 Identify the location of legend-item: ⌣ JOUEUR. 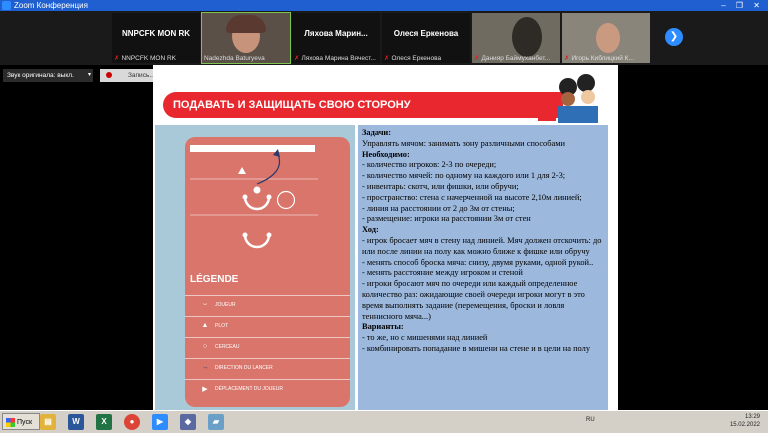
(267, 305).